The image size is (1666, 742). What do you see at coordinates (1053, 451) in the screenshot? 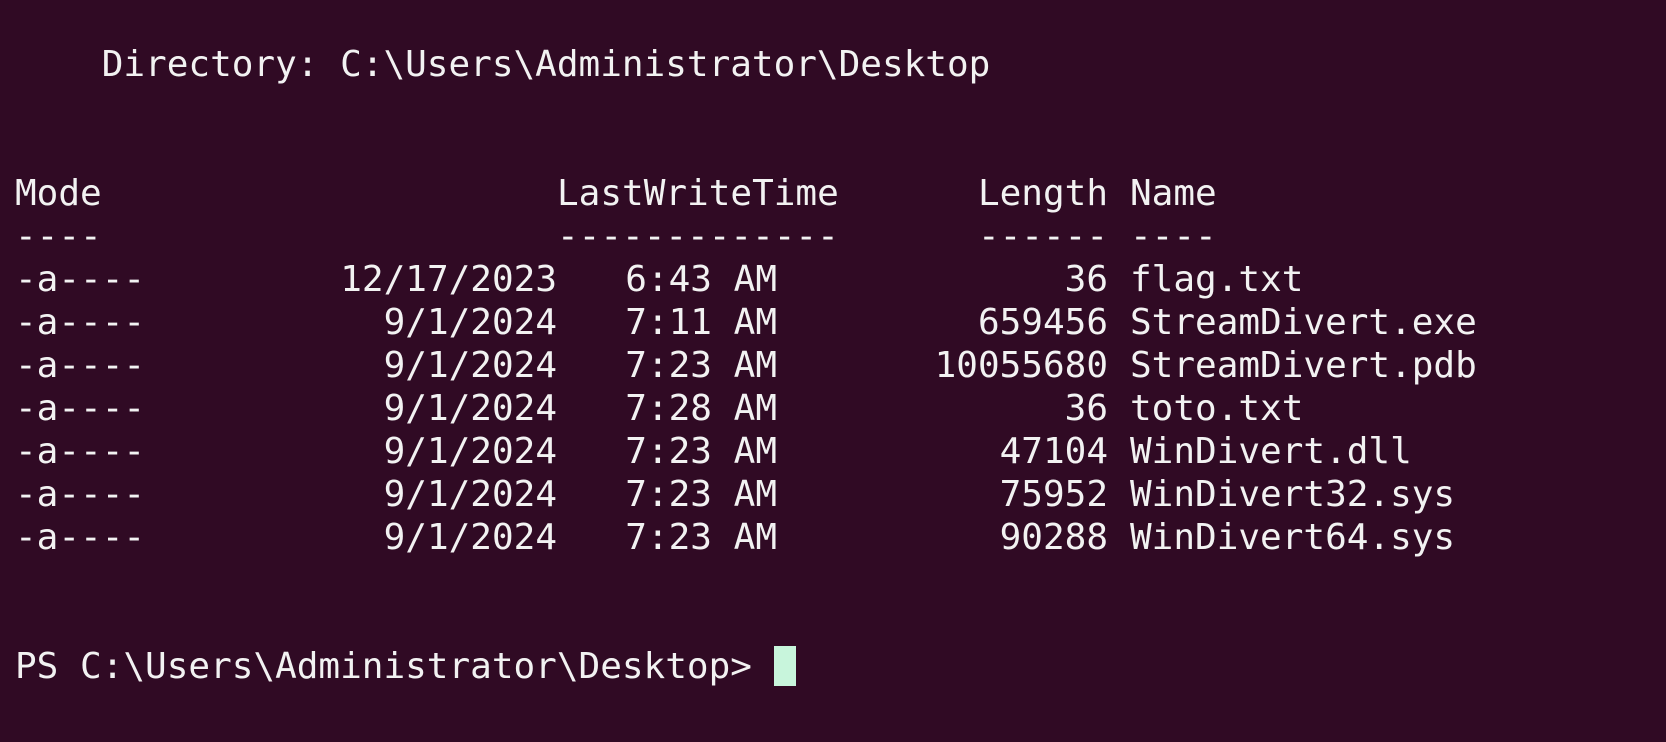
I see `file-length: 47104` at bounding box center [1053, 451].